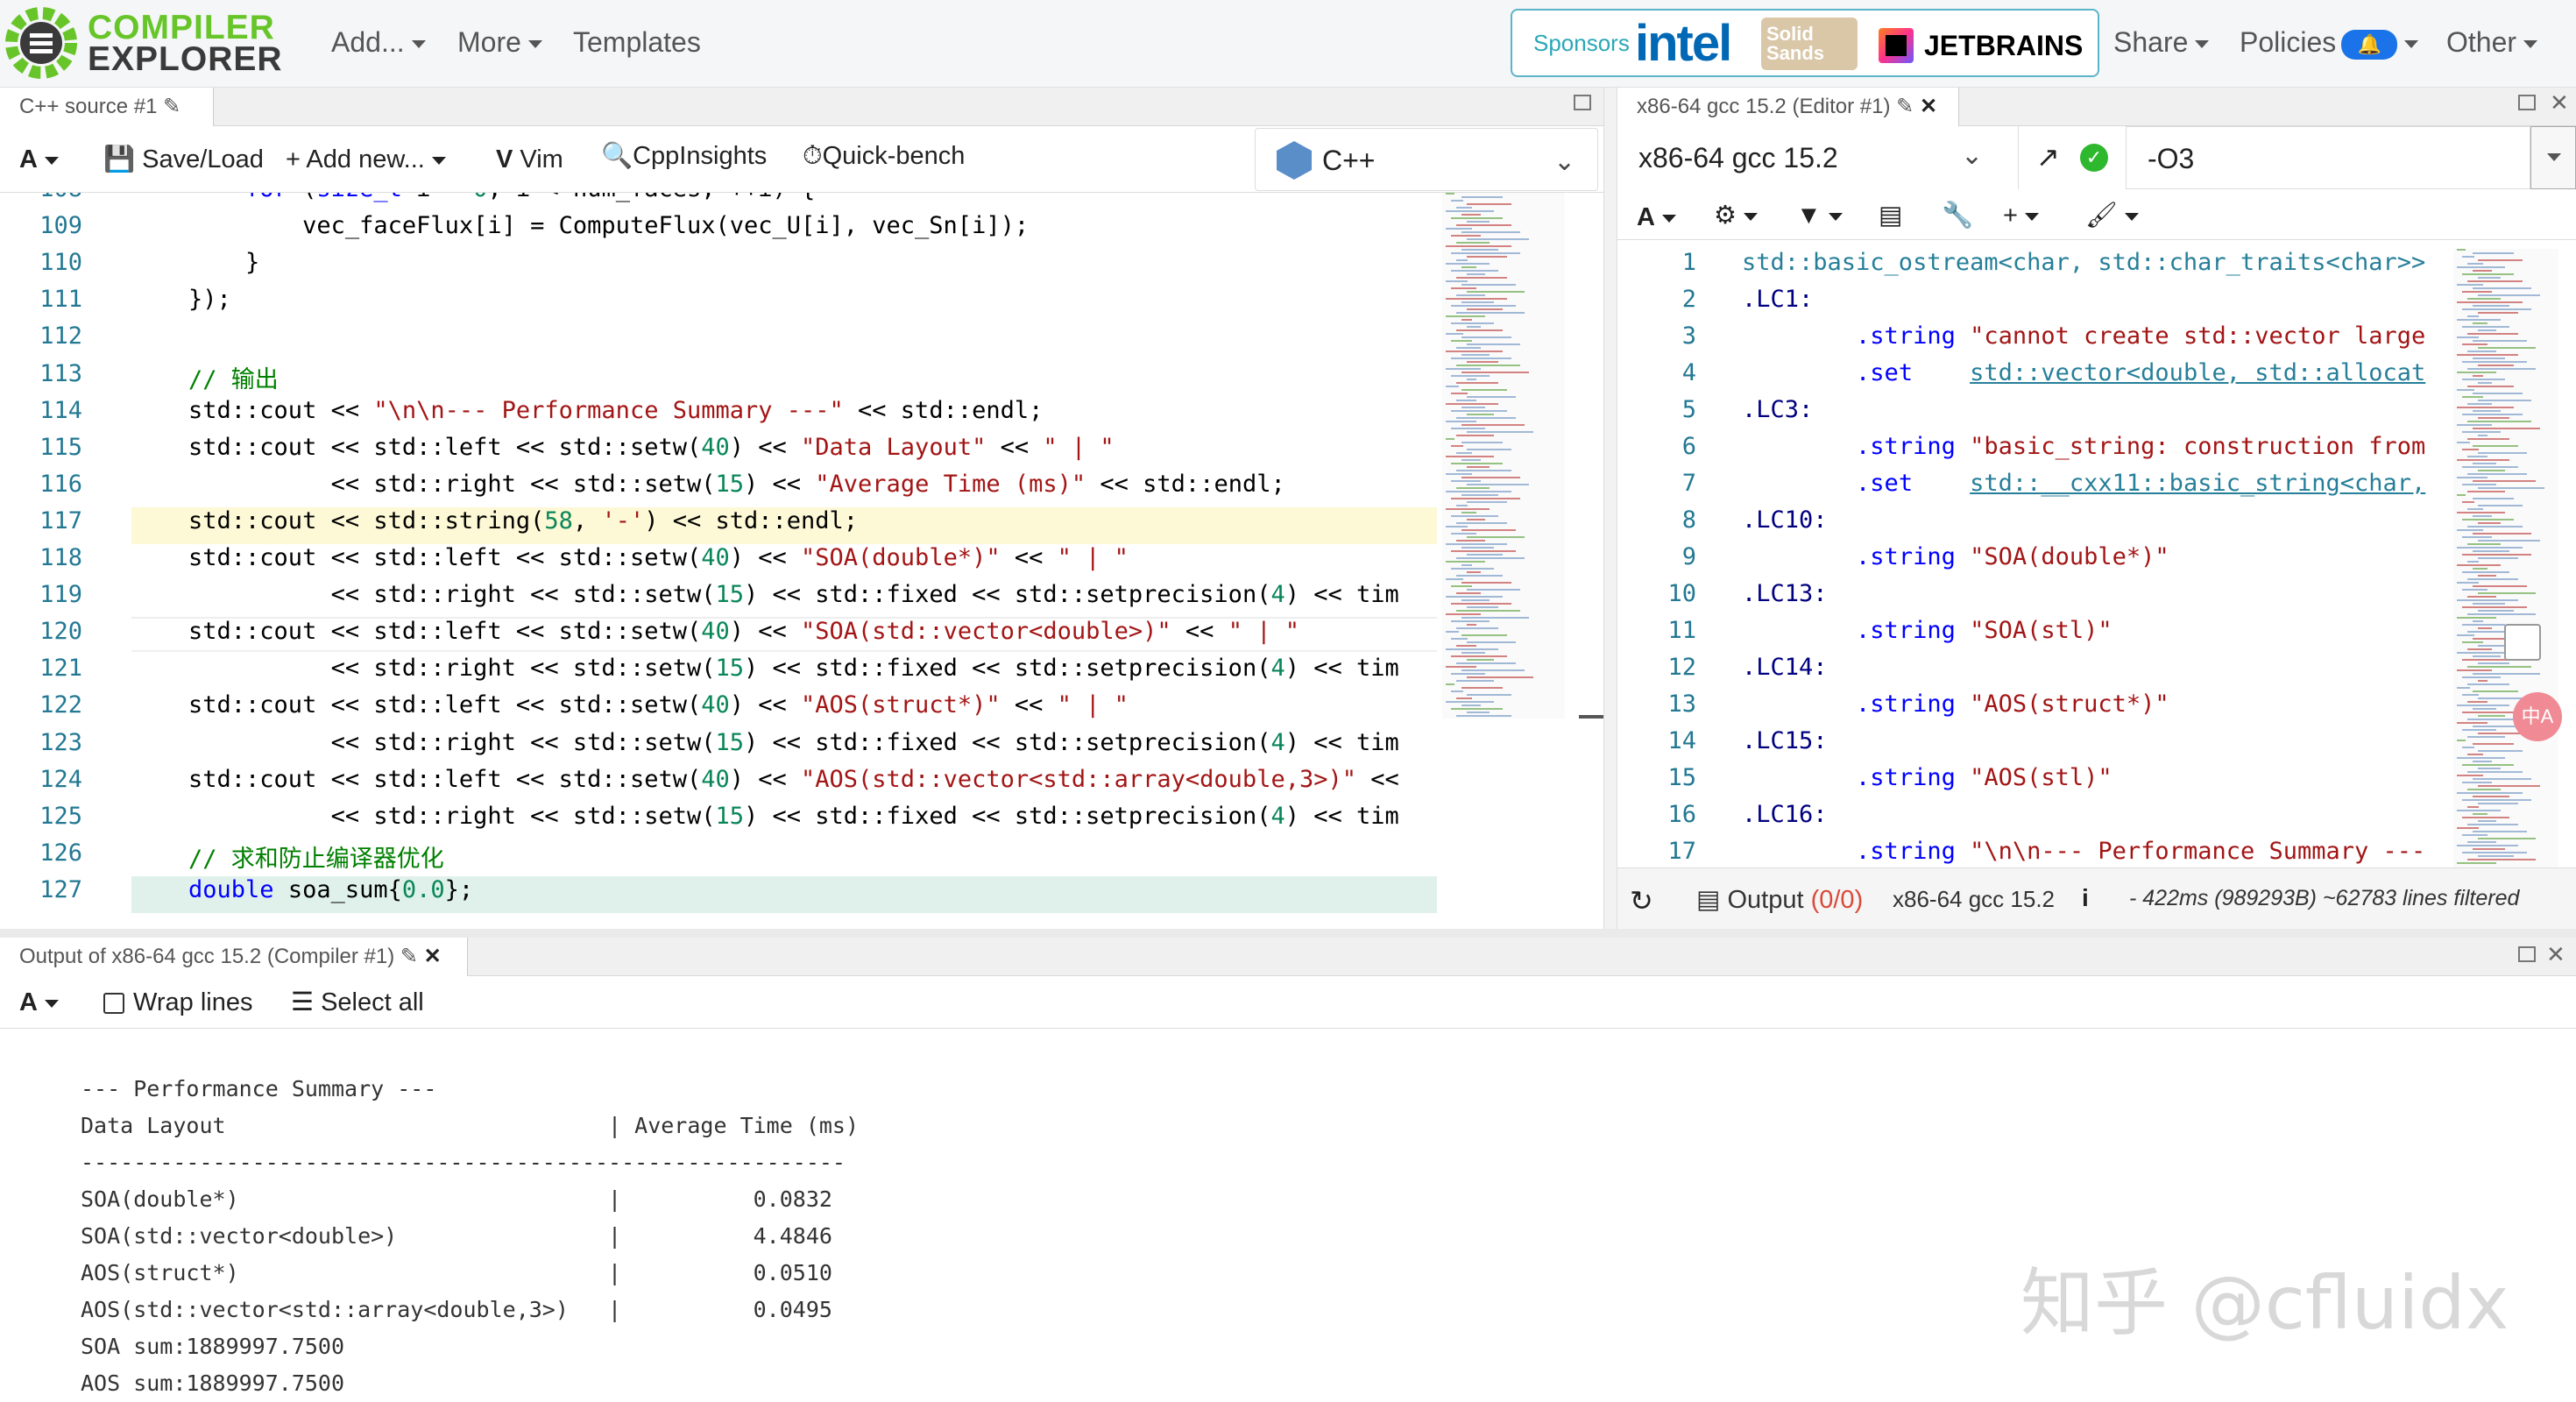 The width and height of the screenshot is (2576, 1402). What do you see at coordinates (1765, 900) in the screenshot?
I see `output-label: Output` at bounding box center [1765, 900].